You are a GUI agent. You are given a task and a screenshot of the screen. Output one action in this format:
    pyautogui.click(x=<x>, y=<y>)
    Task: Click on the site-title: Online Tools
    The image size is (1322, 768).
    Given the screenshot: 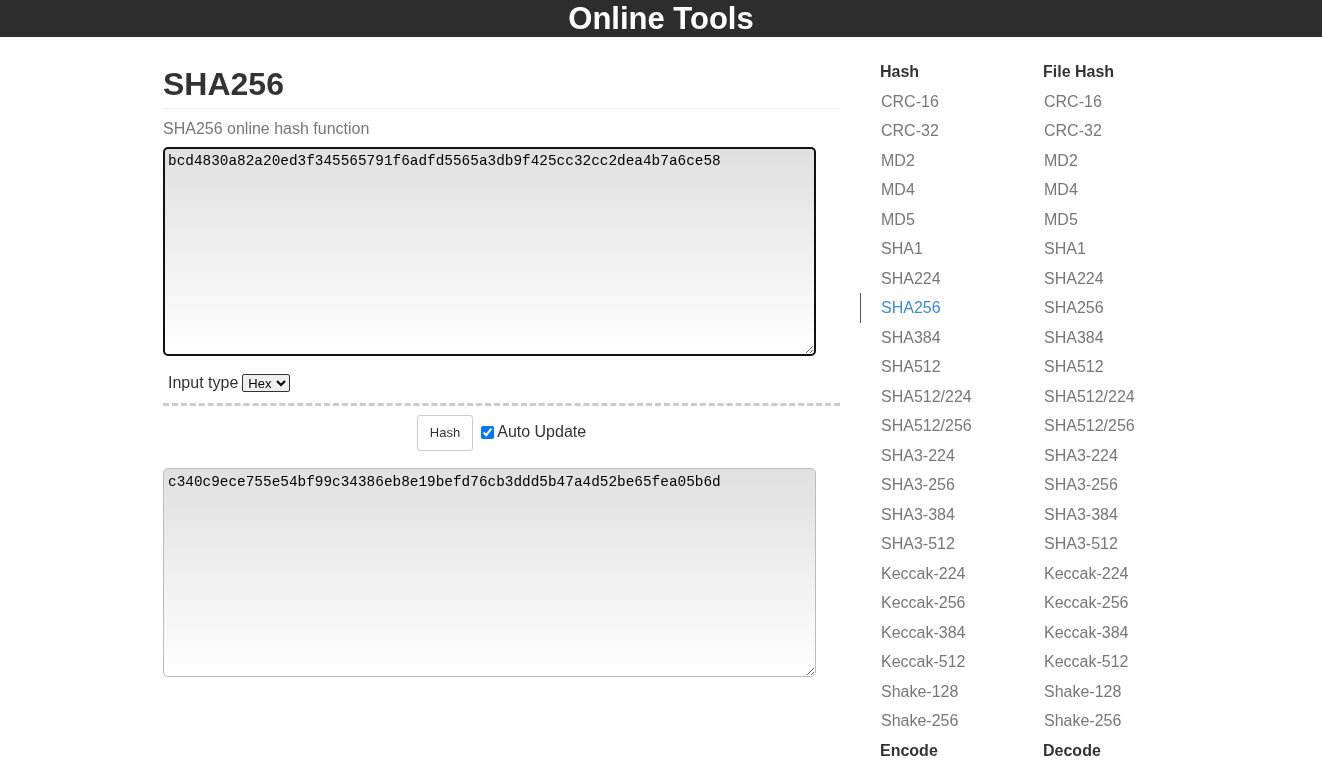 What is the action you would take?
    pyautogui.click(x=661, y=18)
    